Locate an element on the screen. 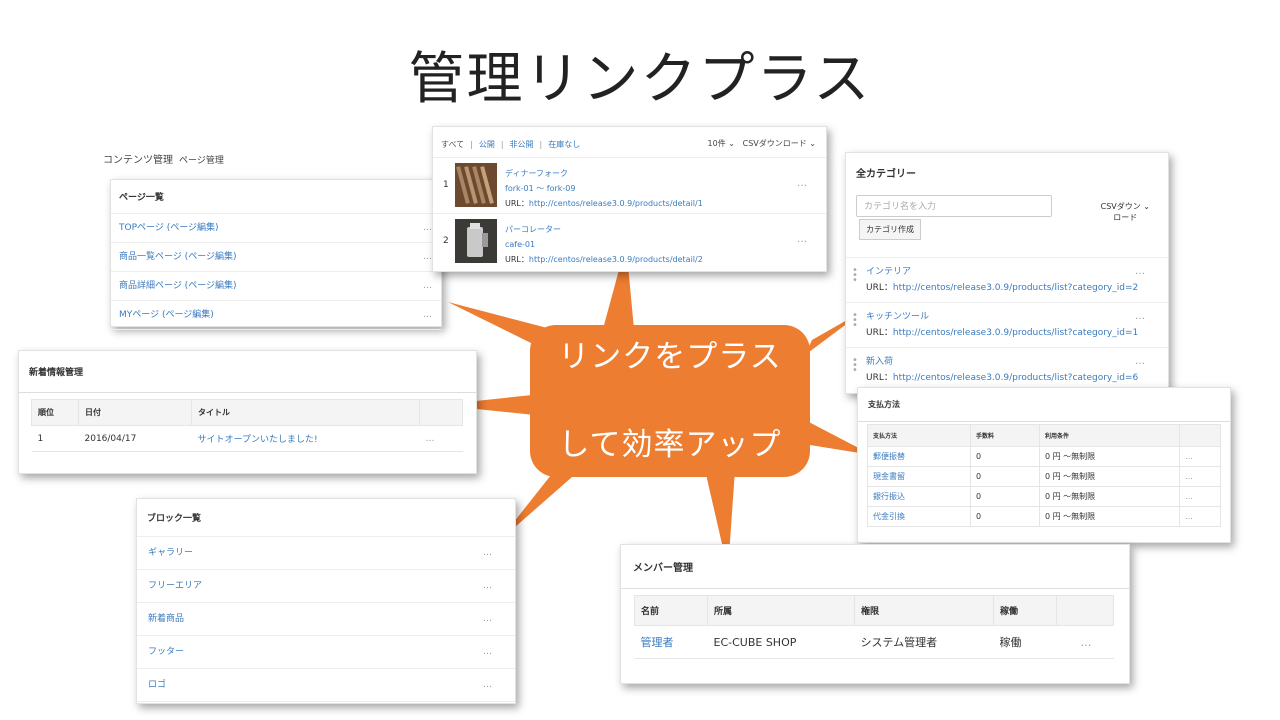 The width and height of the screenshot is (1280, 720). news-rank: 1 is located at coordinates (55, 438).